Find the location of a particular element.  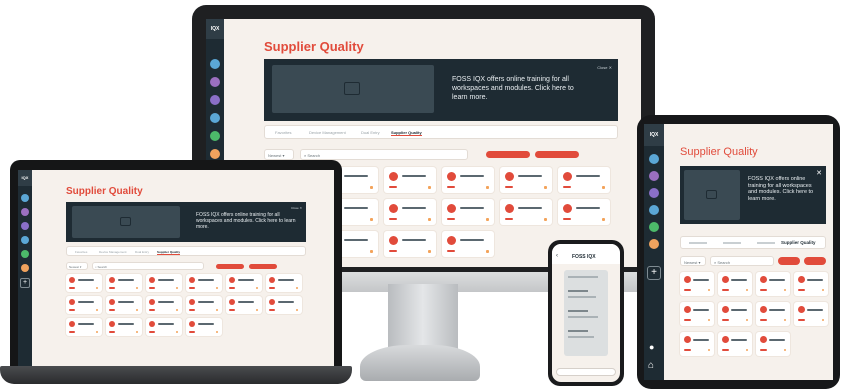

monitor-stand-base is located at coordinates (420, 363).